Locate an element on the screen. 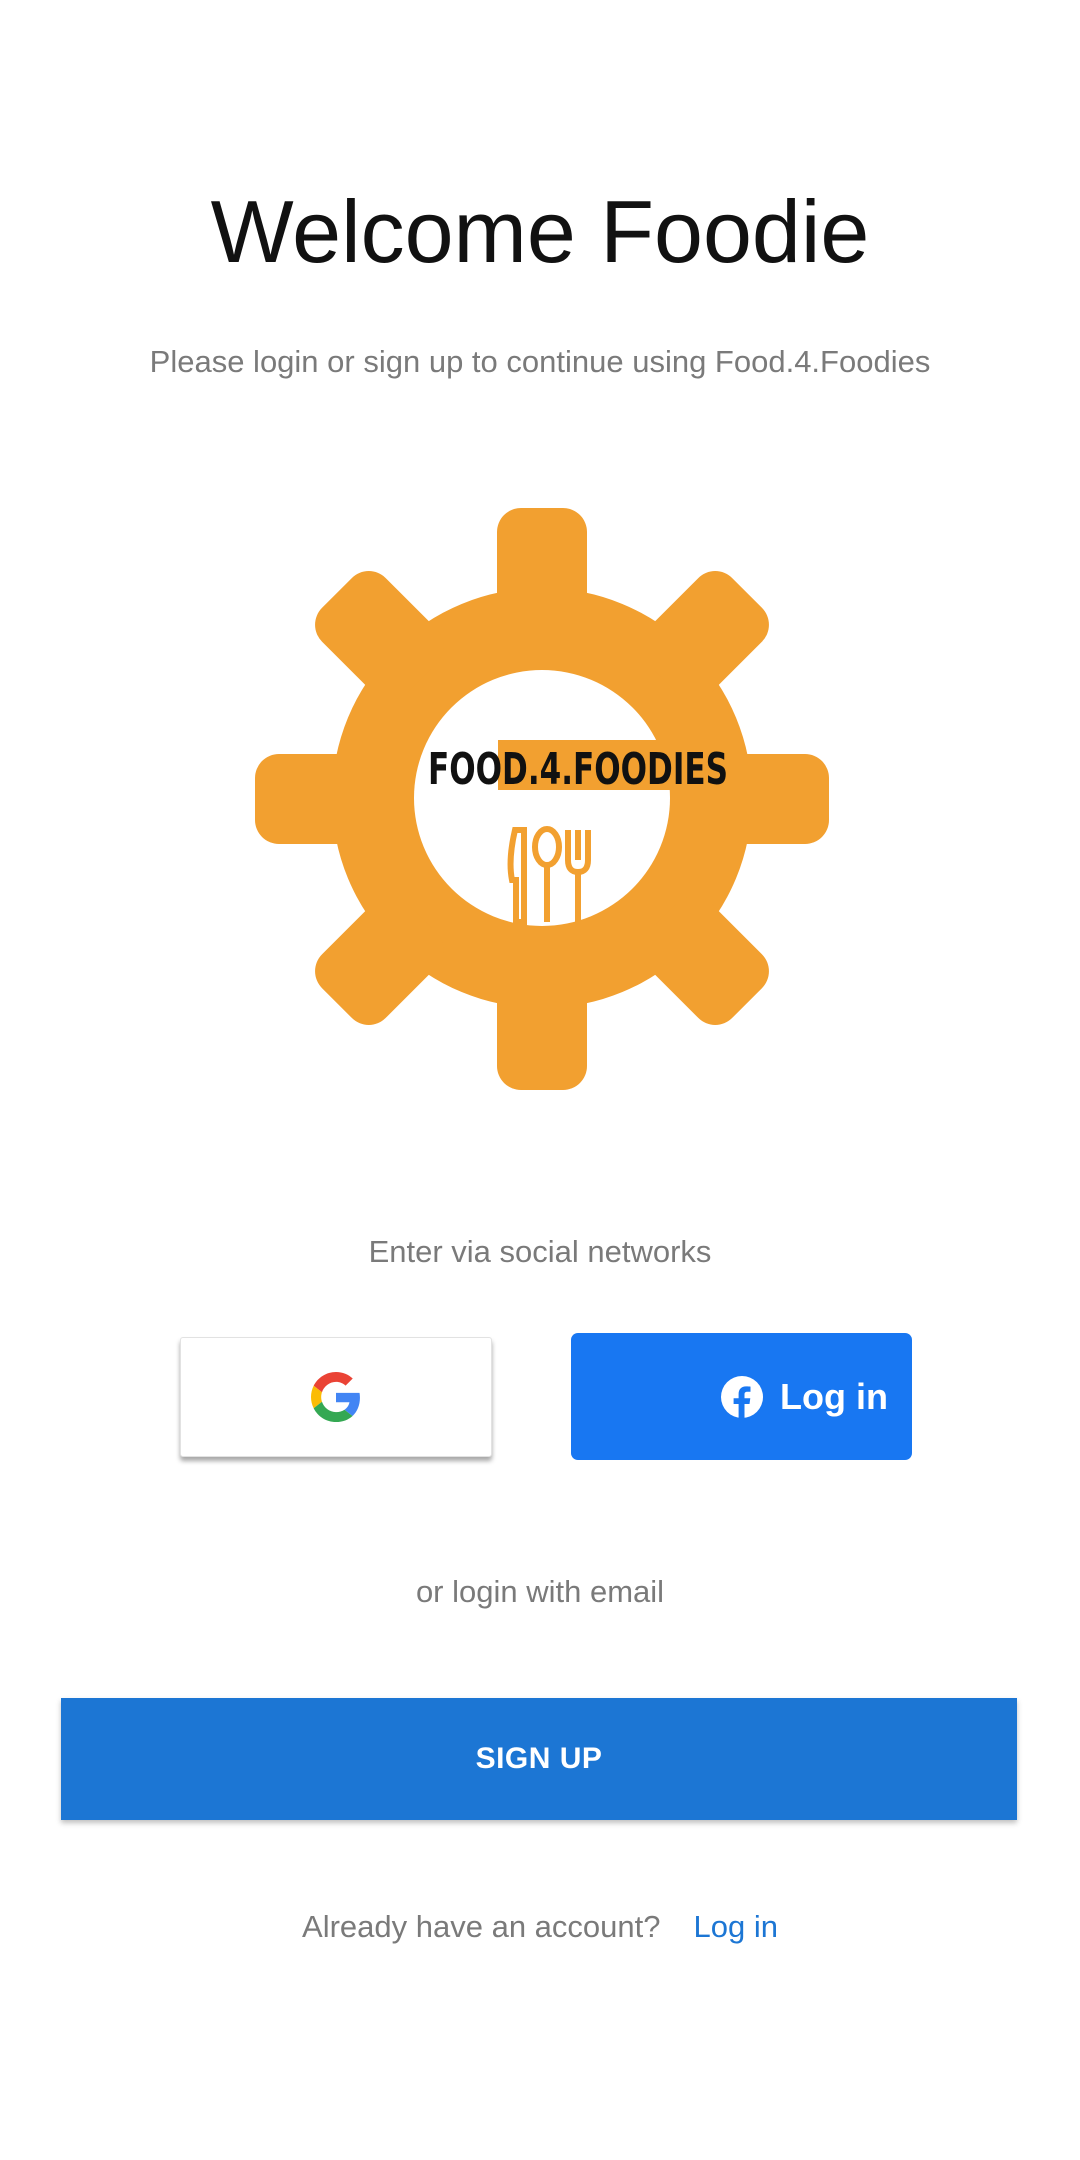 The height and width of the screenshot is (2160, 1080). google-g-icon is located at coordinates (335, 1397).